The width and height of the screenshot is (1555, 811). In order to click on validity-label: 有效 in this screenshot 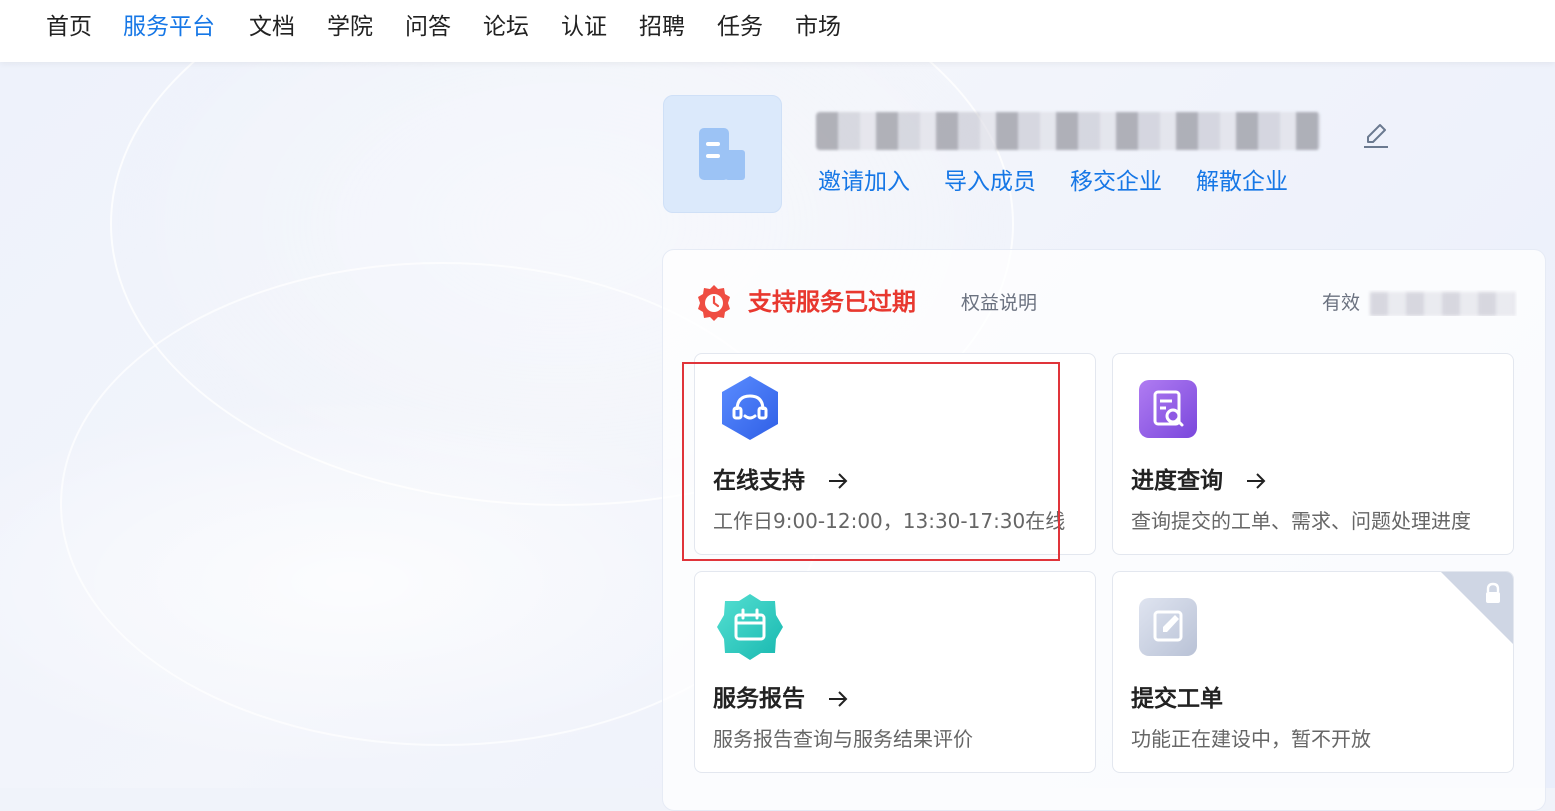, I will do `click(1341, 303)`.